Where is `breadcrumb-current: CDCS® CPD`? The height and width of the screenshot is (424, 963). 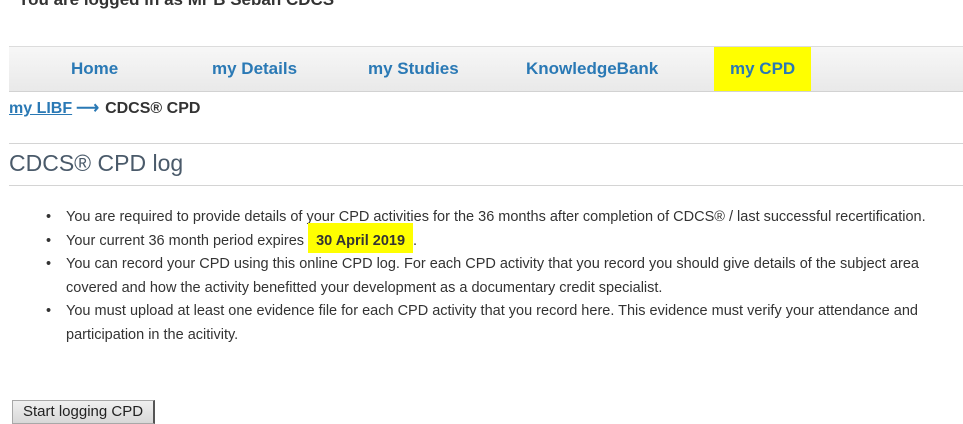 breadcrumb-current: CDCS® CPD is located at coordinates (153, 108).